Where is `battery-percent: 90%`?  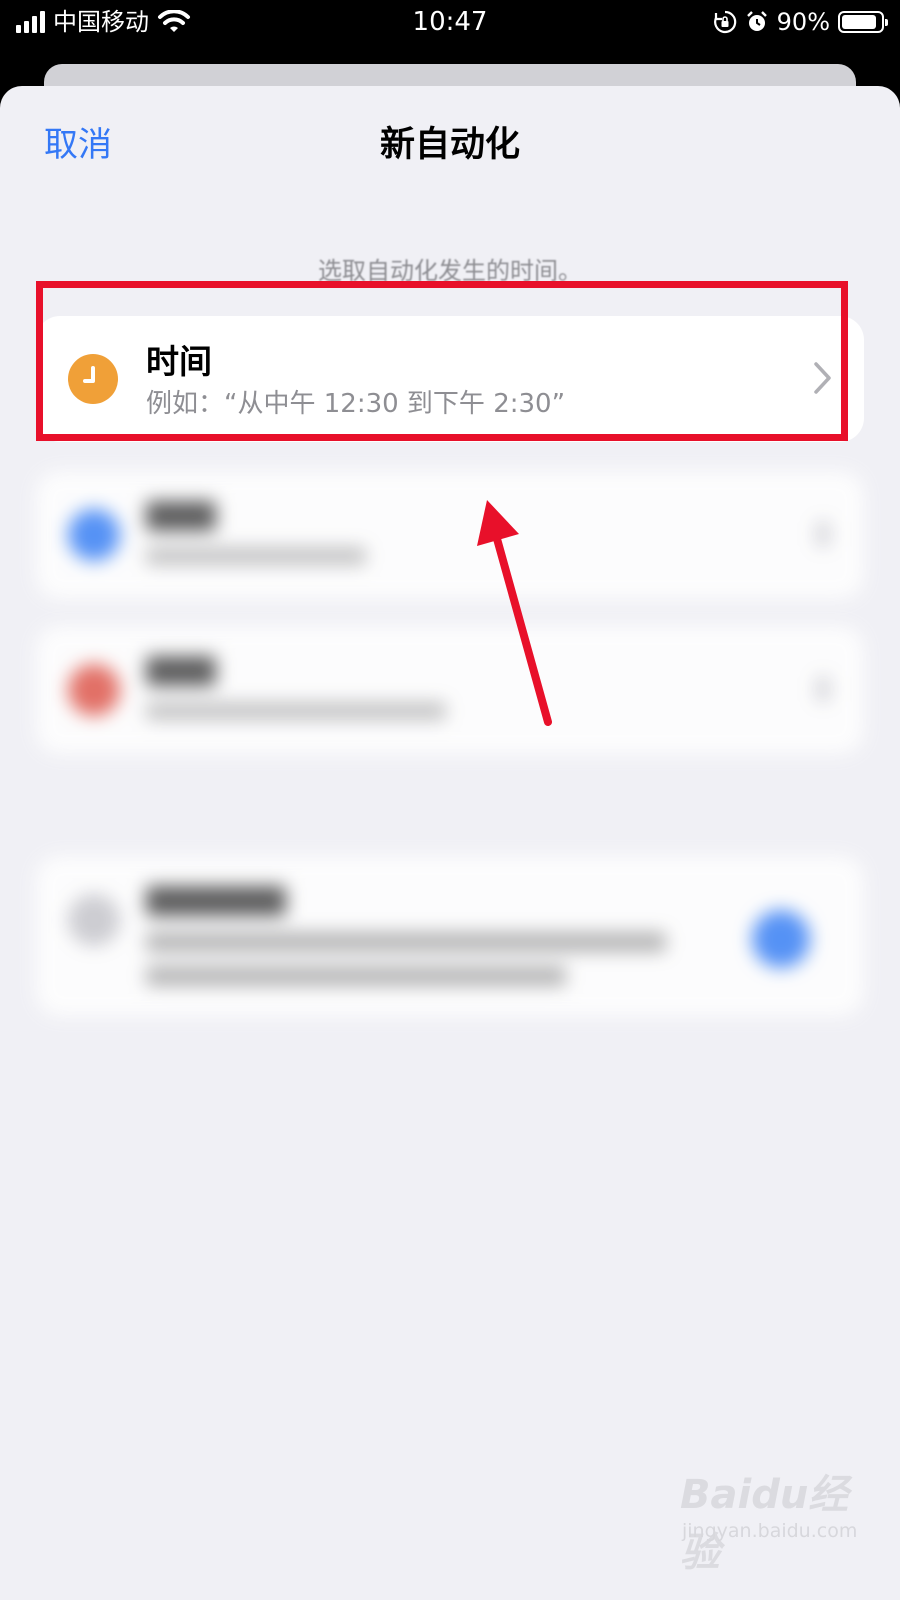 battery-percent: 90% is located at coordinates (803, 22).